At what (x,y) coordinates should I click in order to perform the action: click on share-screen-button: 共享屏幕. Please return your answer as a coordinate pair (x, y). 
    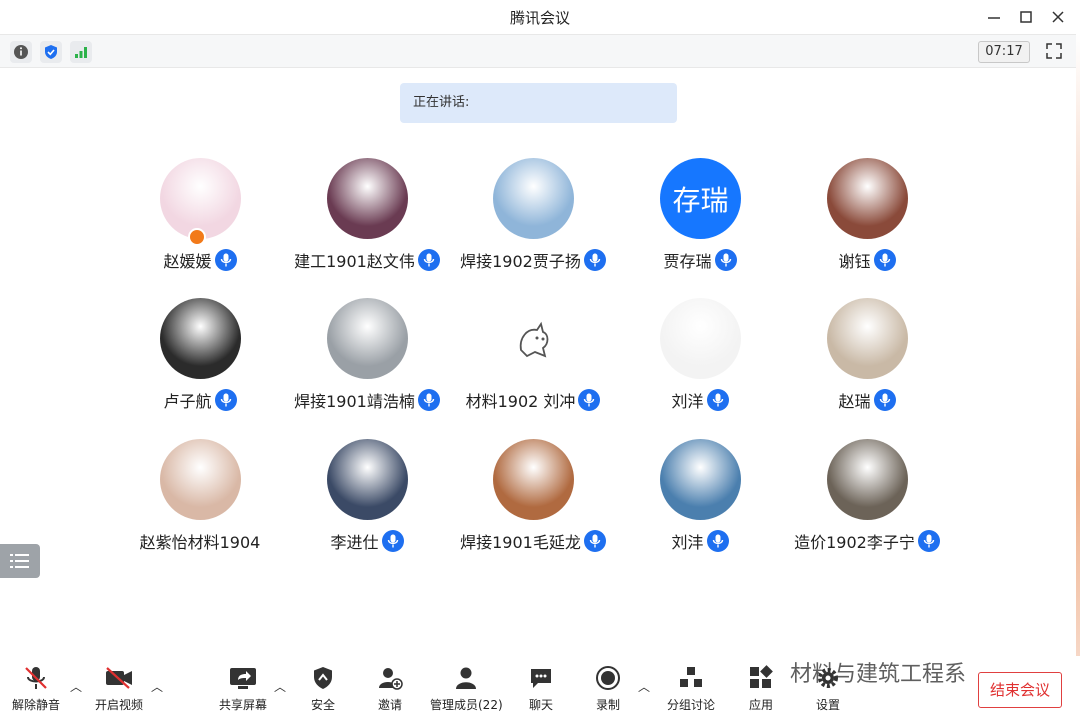
    Looking at the image, I should click on (243, 688).